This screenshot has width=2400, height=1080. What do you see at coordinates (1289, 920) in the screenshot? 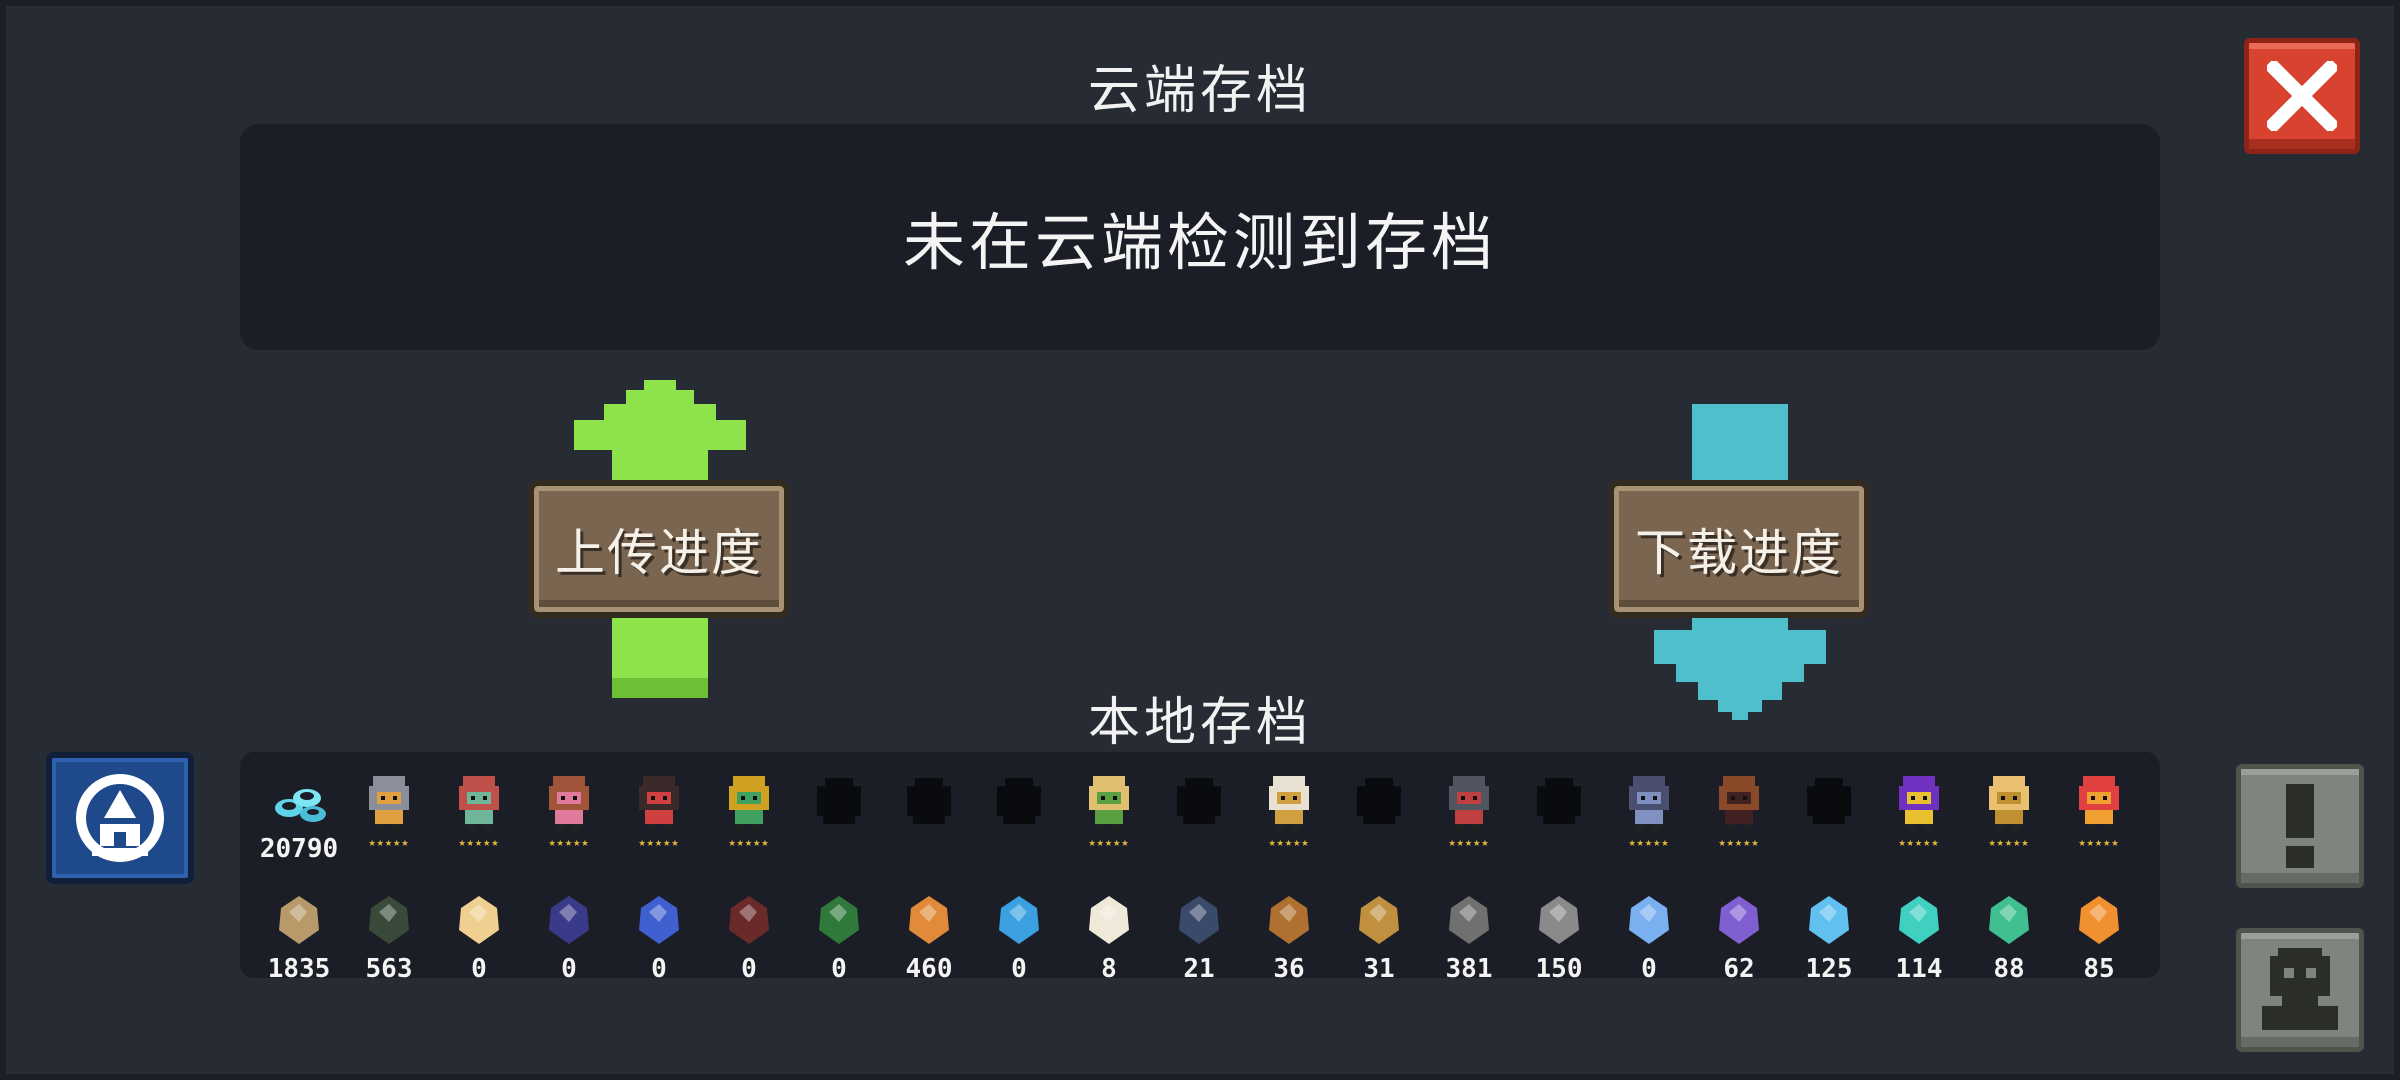
I see `hammer-material-icon` at bounding box center [1289, 920].